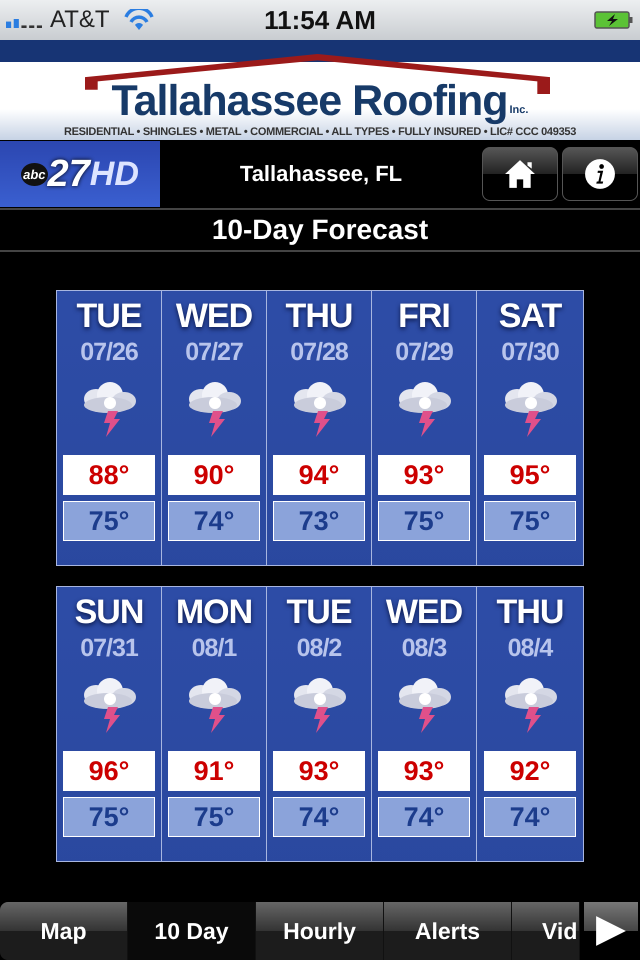 The width and height of the screenshot is (640, 960). I want to click on tab: Vid, so click(546, 931).